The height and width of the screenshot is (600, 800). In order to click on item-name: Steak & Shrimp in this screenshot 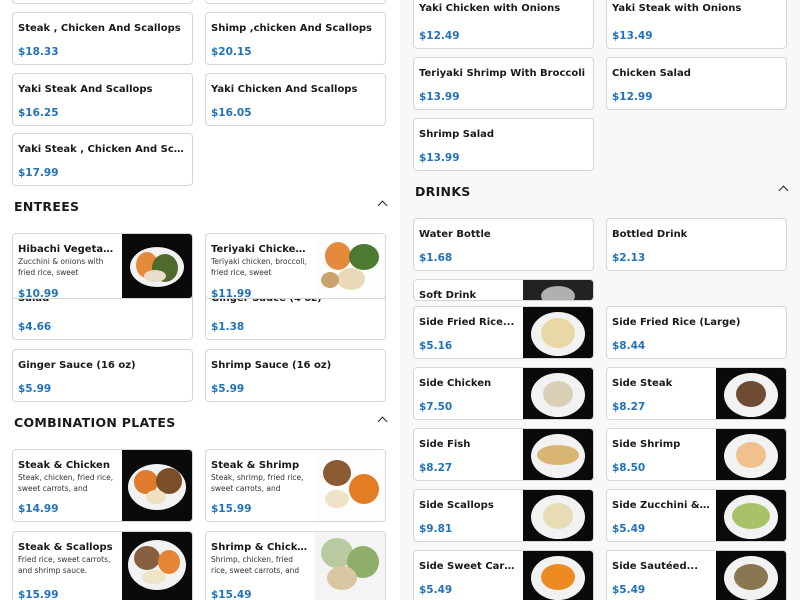, I will do `click(255, 465)`.